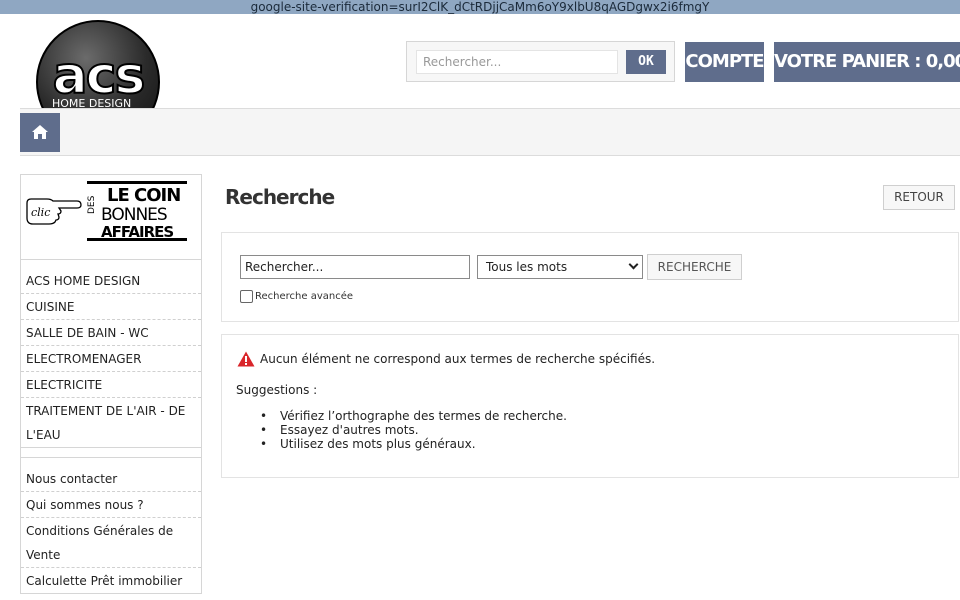 Image resolution: width=960 pixels, height=600 pixels. I want to click on home-icon, so click(40, 132).